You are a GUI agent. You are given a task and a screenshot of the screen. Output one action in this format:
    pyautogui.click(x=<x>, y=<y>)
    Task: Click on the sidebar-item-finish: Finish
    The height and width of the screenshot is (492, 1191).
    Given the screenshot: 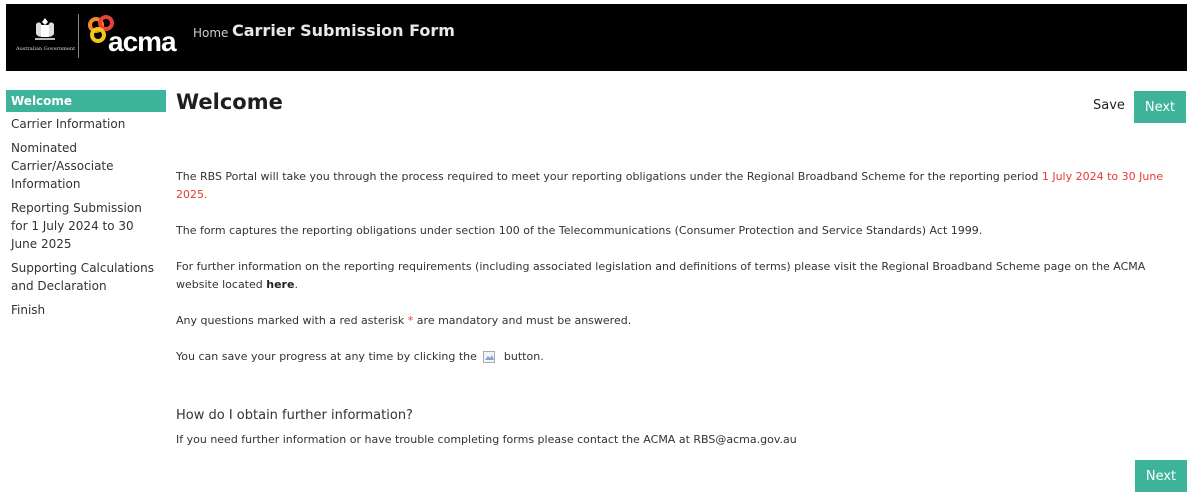 What is the action you would take?
    pyautogui.click(x=86, y=310)
    